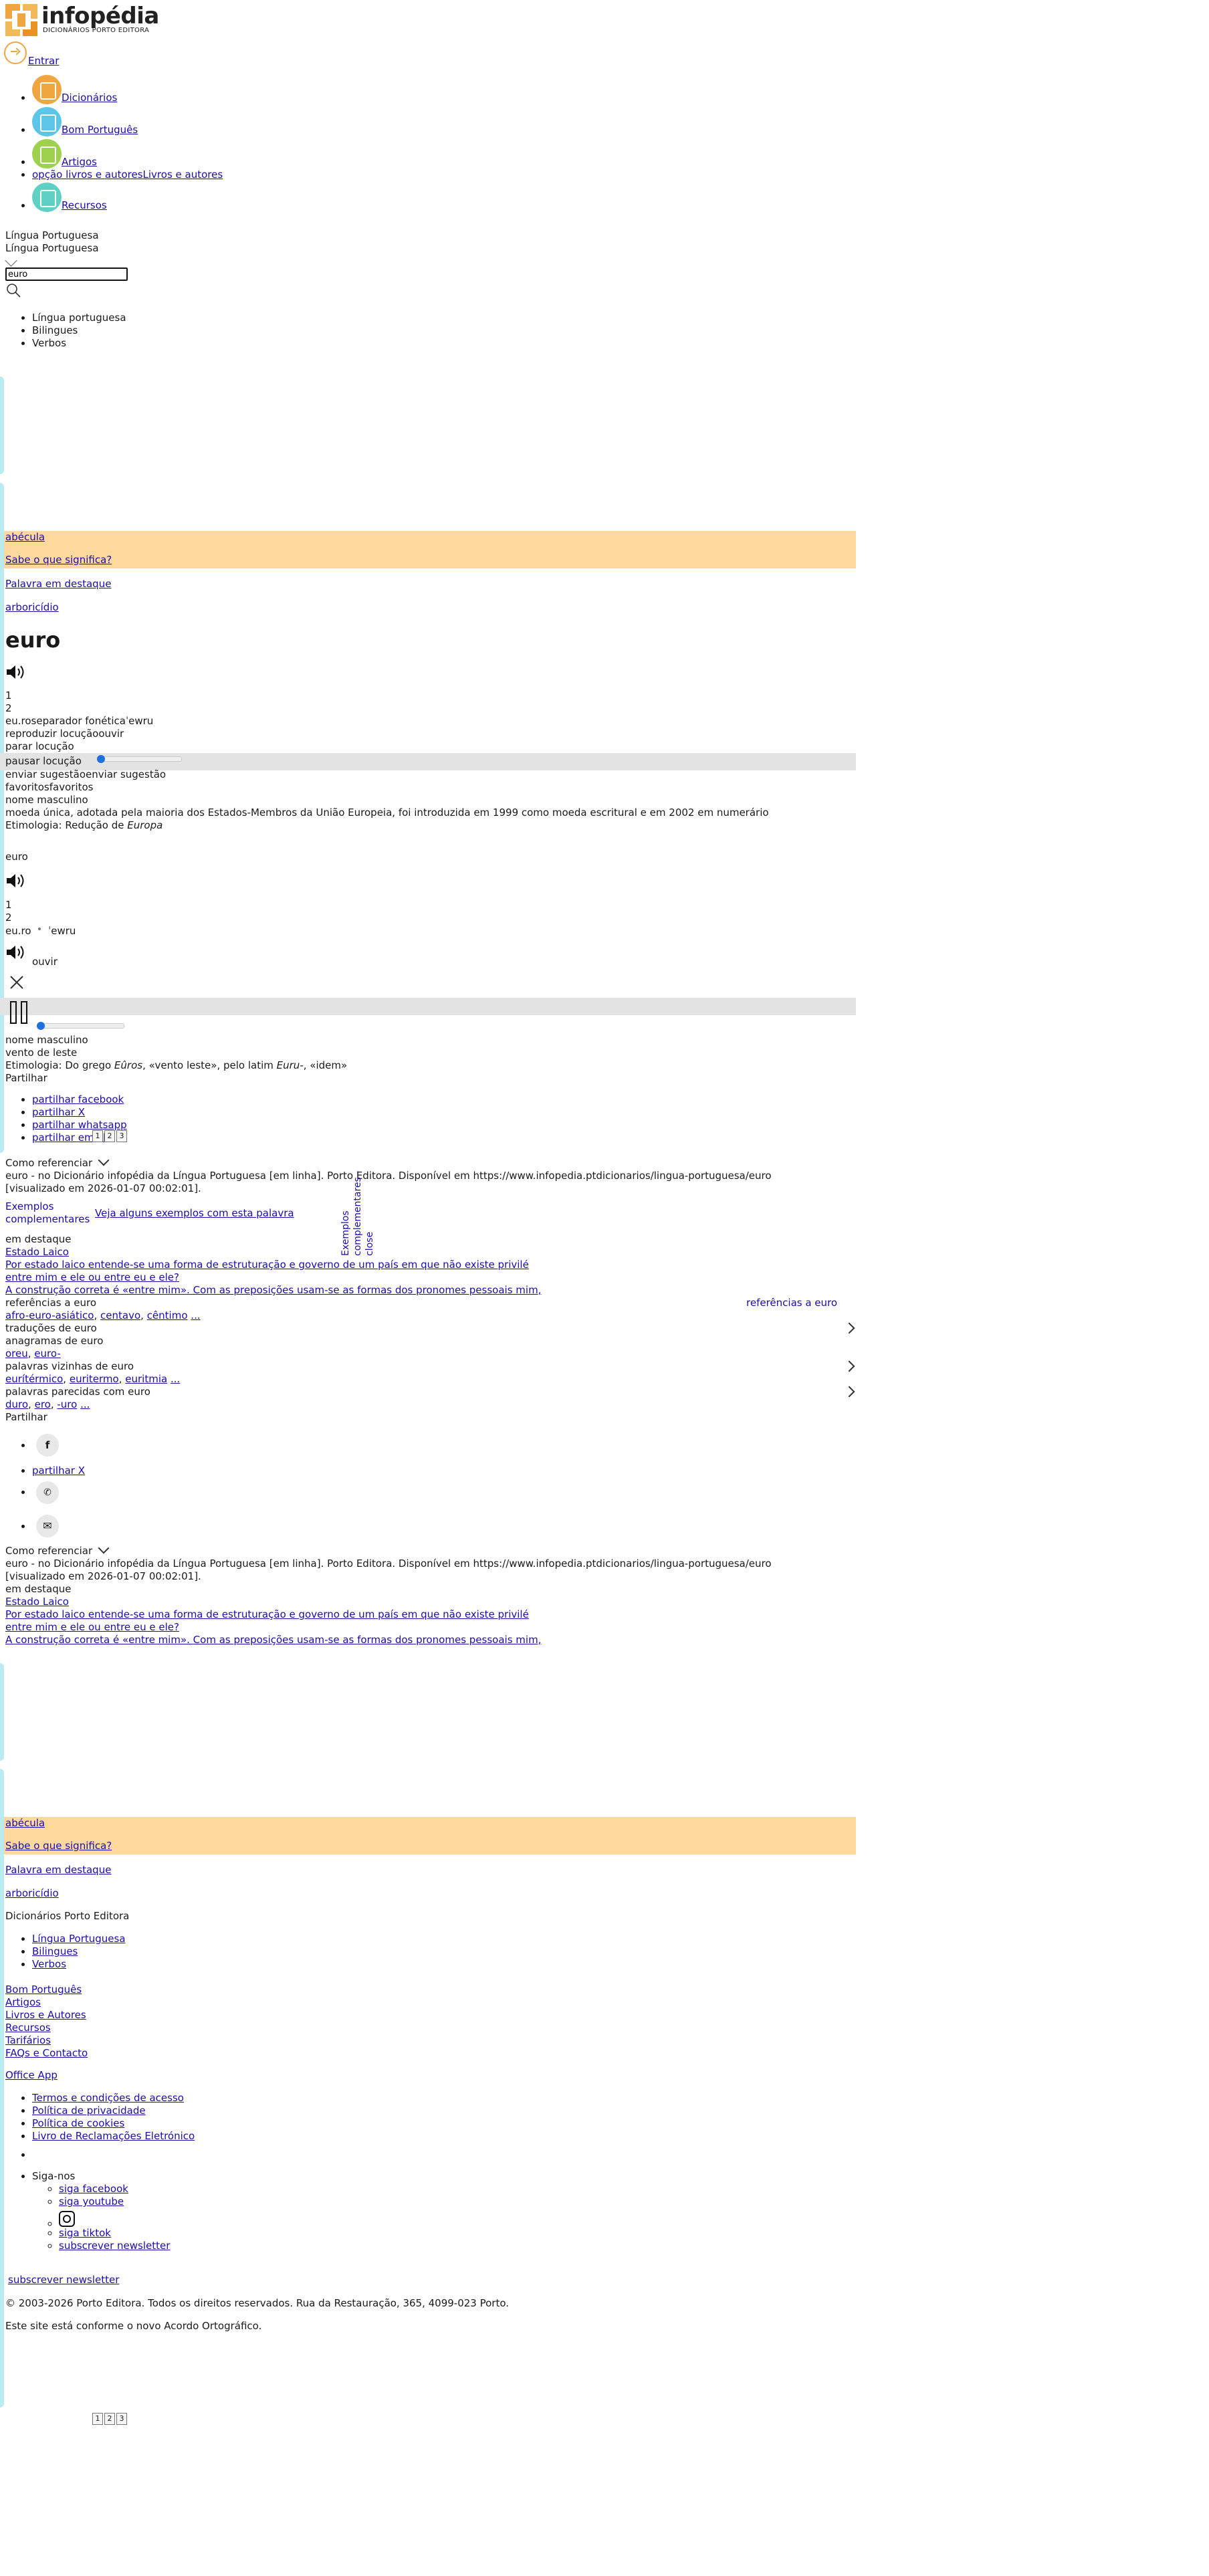 Image resolution: width=1209 pixels, height=2576 pixels. What do you see at coordinates (126, 774) in the screenshot?
I see `suggest-label: enviar sugestão` at bounding box center [126, 774].